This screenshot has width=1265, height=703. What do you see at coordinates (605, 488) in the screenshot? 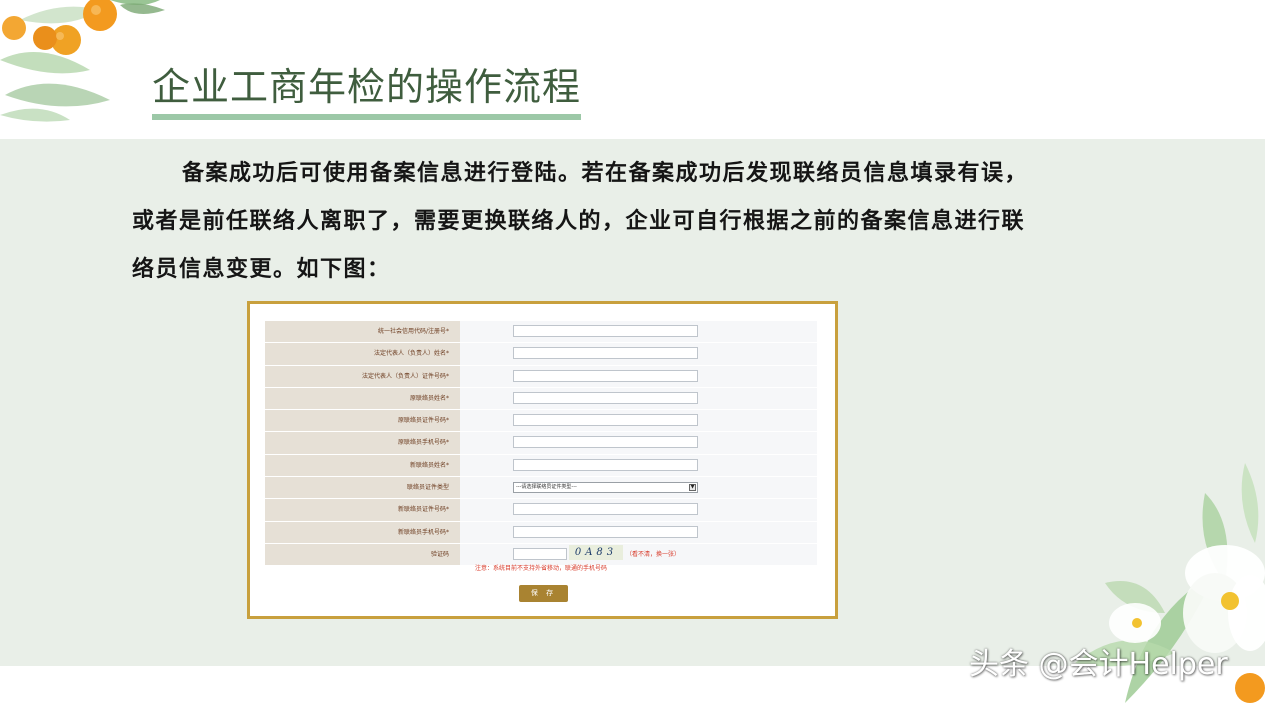
I see `id-type-select: ---请选择联络员证件类型--- ▼` at bounding box center [605, 488].